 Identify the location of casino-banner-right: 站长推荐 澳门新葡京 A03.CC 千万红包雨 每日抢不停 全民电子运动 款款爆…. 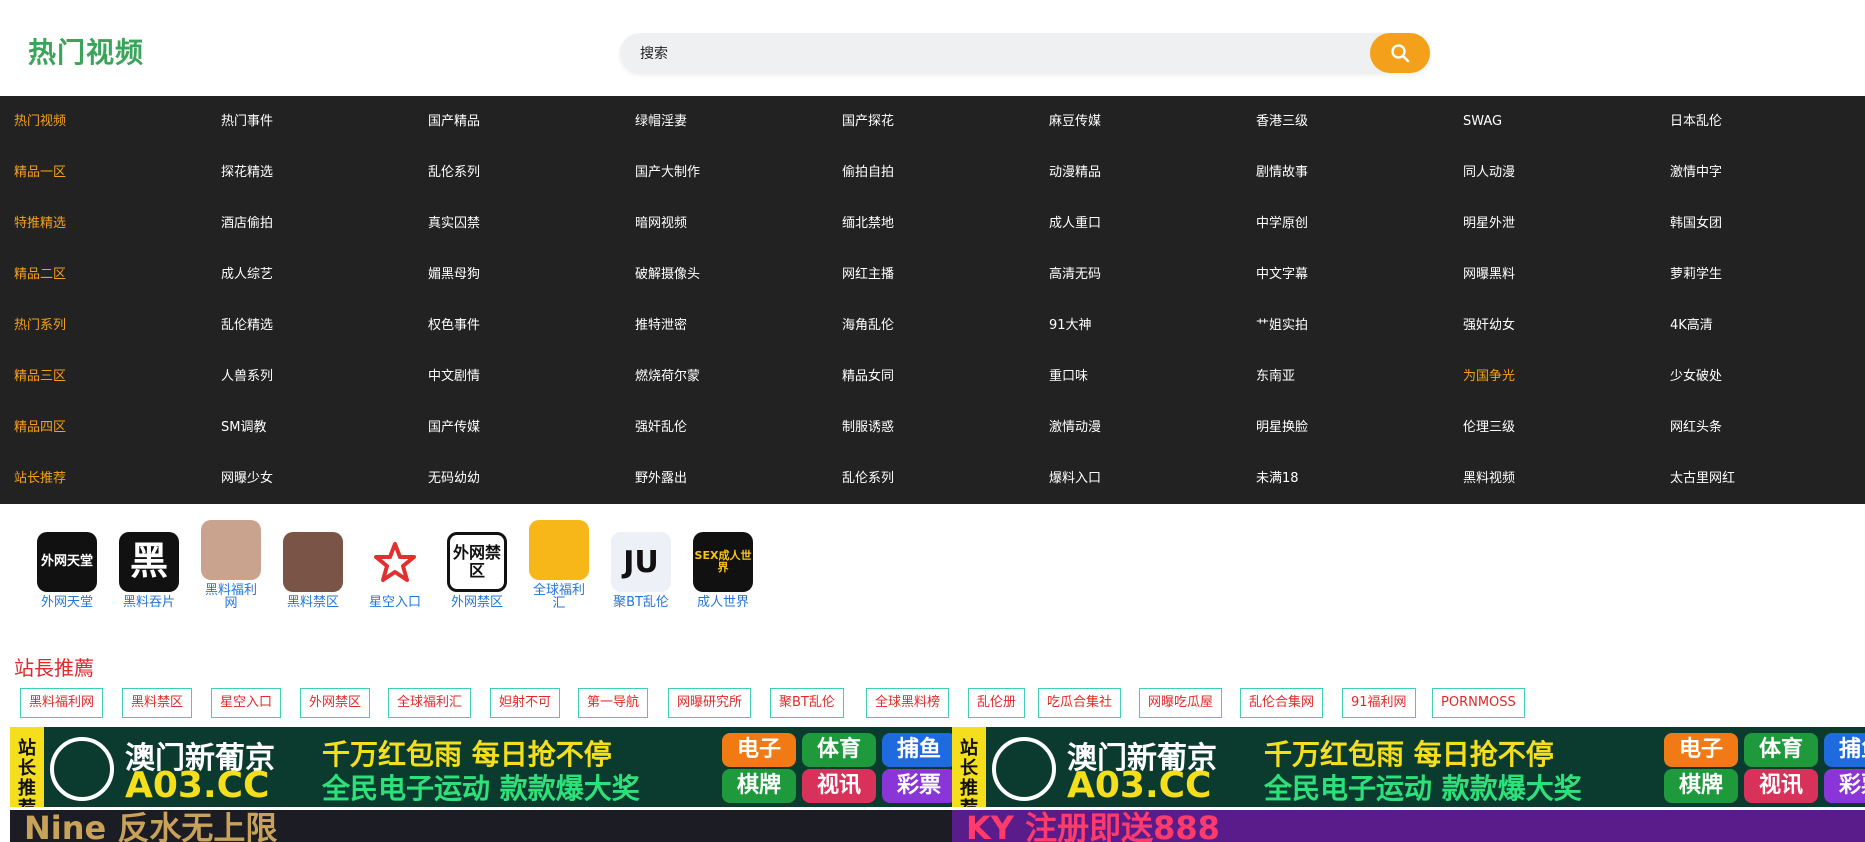
(1408, 767).